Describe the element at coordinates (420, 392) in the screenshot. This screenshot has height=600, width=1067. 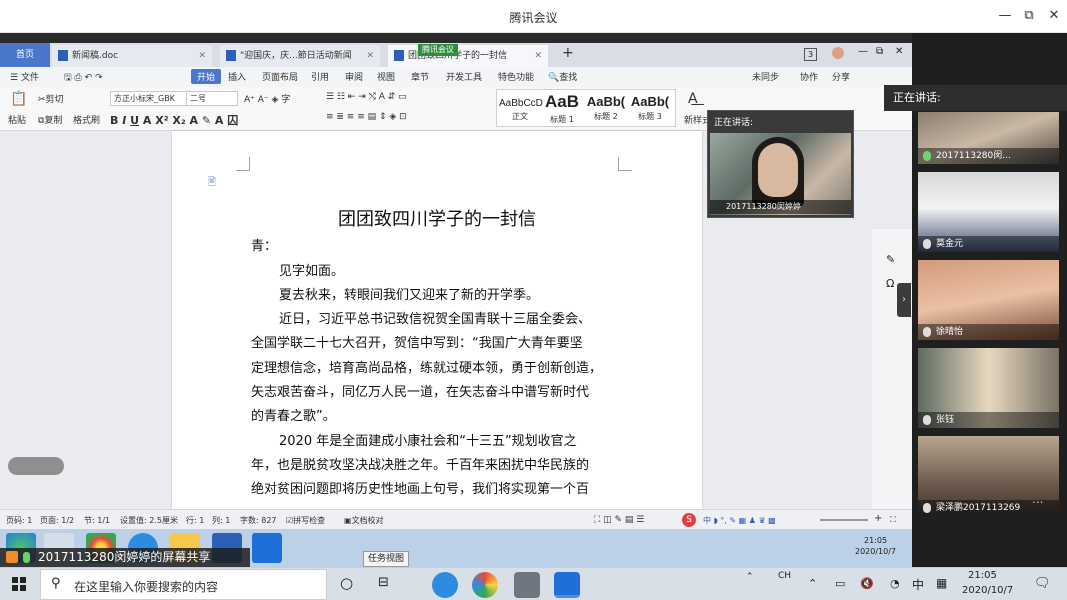
I see `doc-line: 矢志艰苦奋斗，同亿万人民一道，在矢志奋斗中谱写新时代` at that location.